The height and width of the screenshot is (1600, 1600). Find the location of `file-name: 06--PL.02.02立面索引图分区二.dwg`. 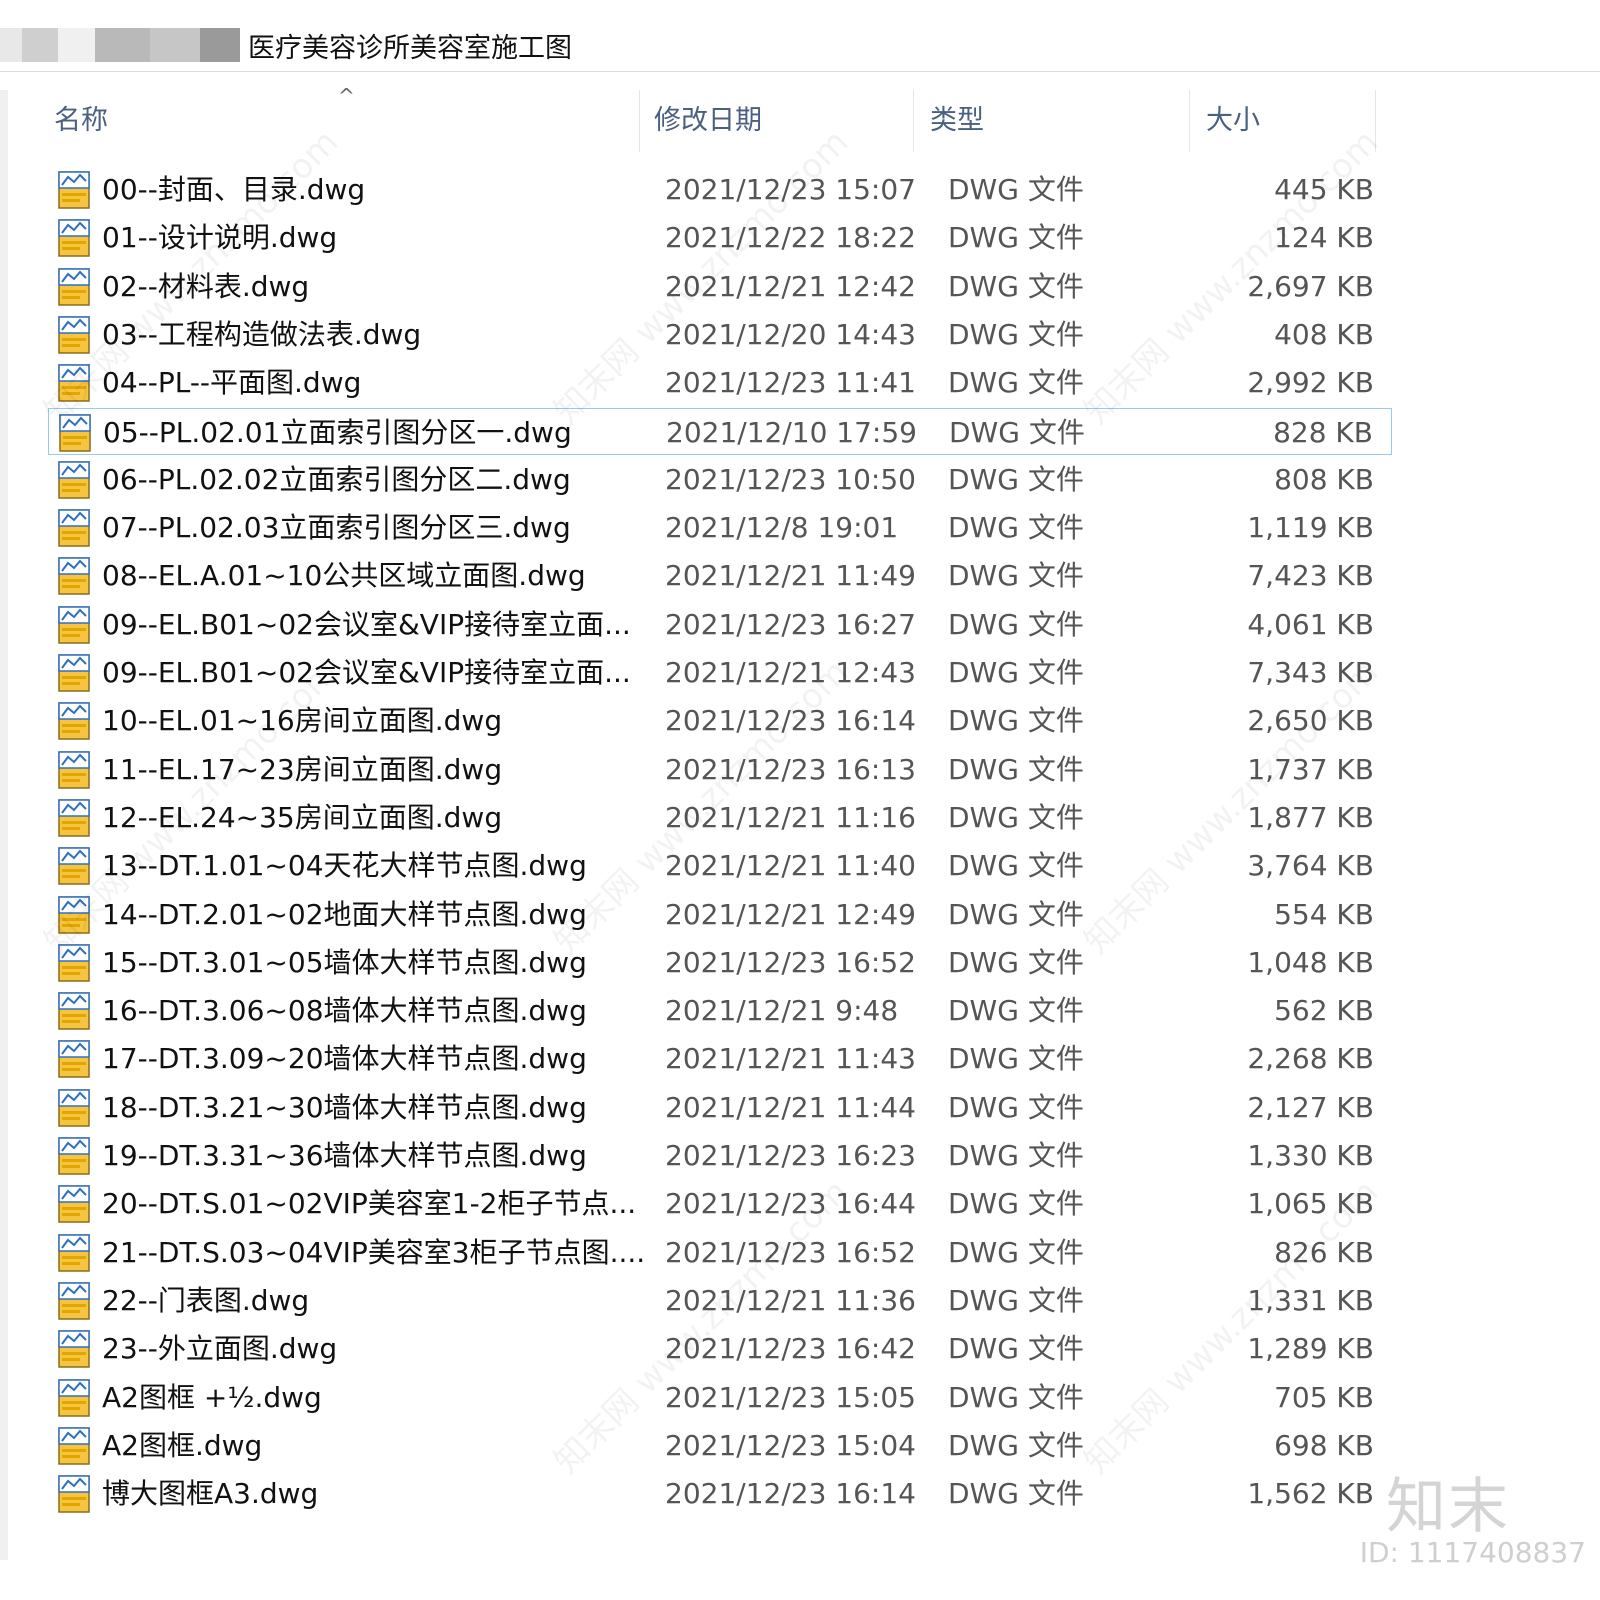

file-name: 06--PL.02.02立面索引图分区二.dwg is located at coordinates (336, 479).